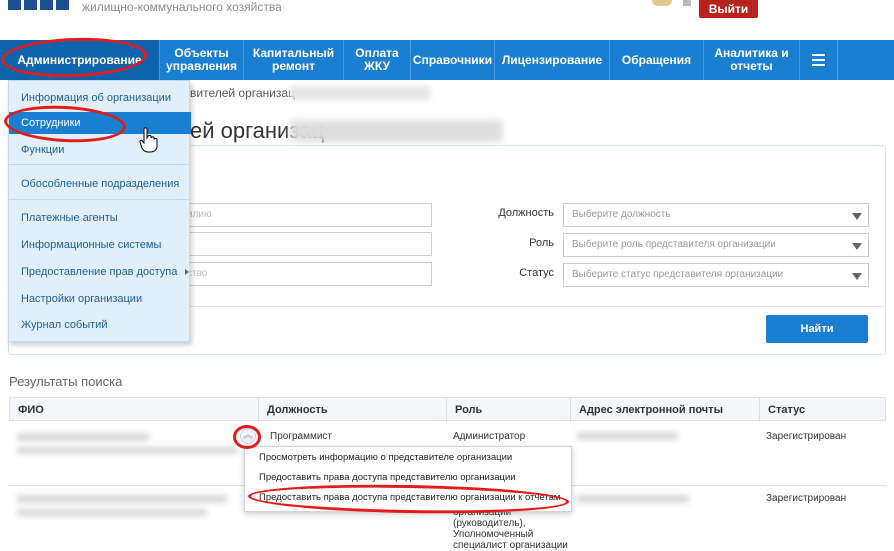  I want to click on submenu-arrow-icon, so click(187, 272).